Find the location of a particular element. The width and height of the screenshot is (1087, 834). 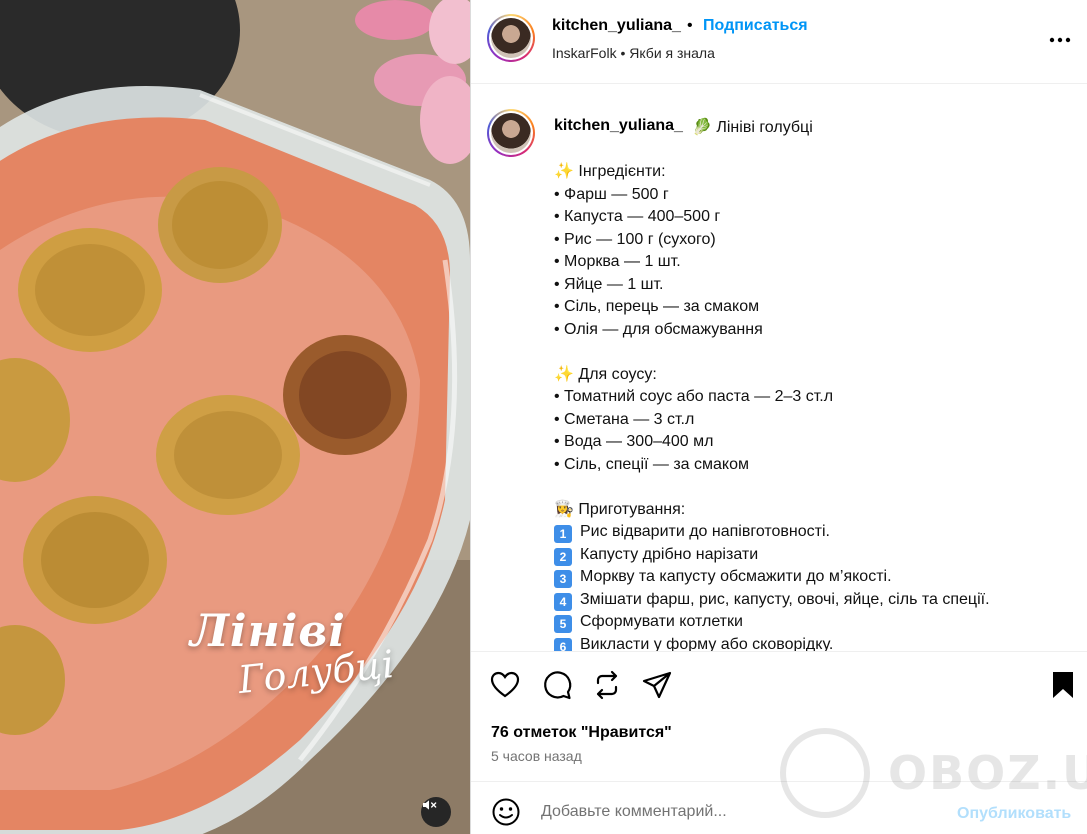

recipe-step: 1 Рис відварити до напівготовності. is located at coordinates (772, 532).